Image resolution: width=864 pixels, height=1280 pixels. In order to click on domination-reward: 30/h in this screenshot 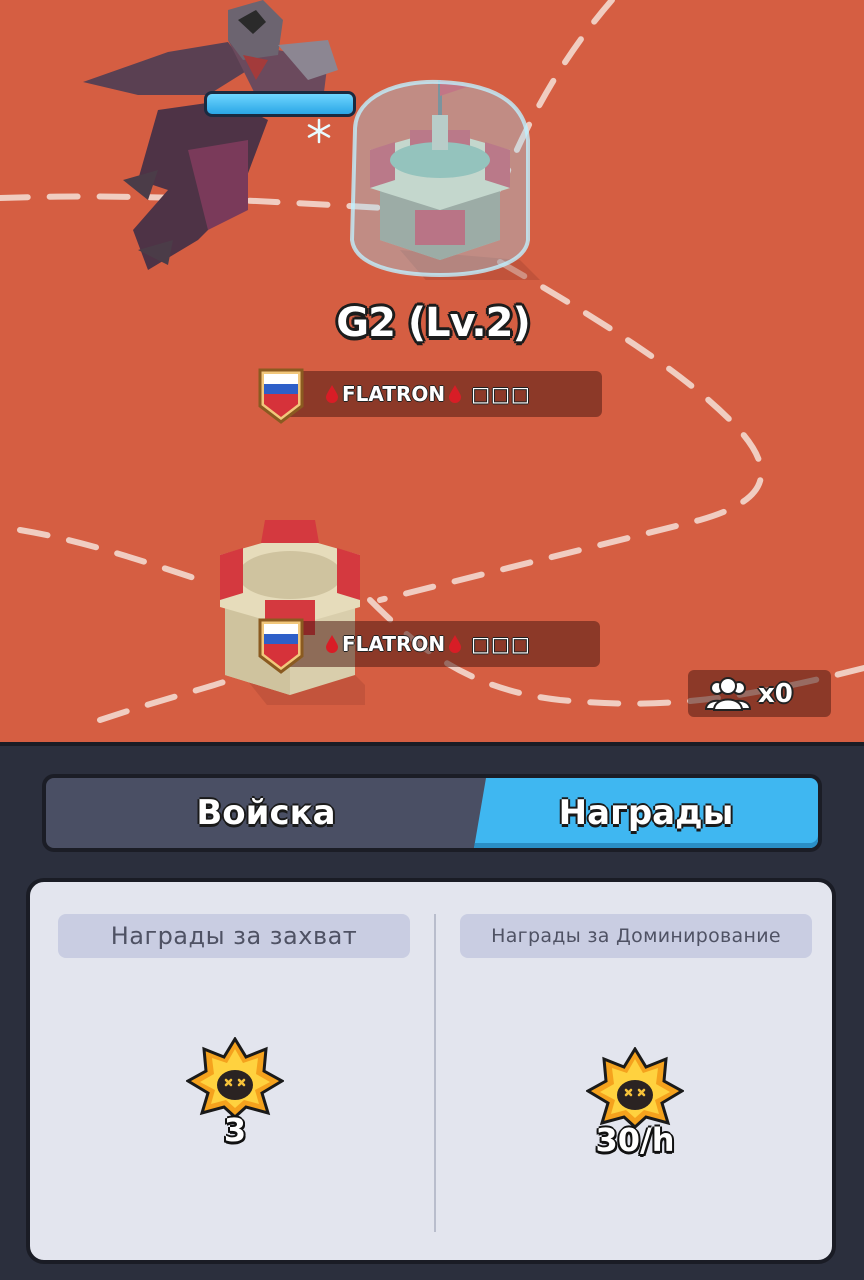, I will do `click(635, 1103)`.